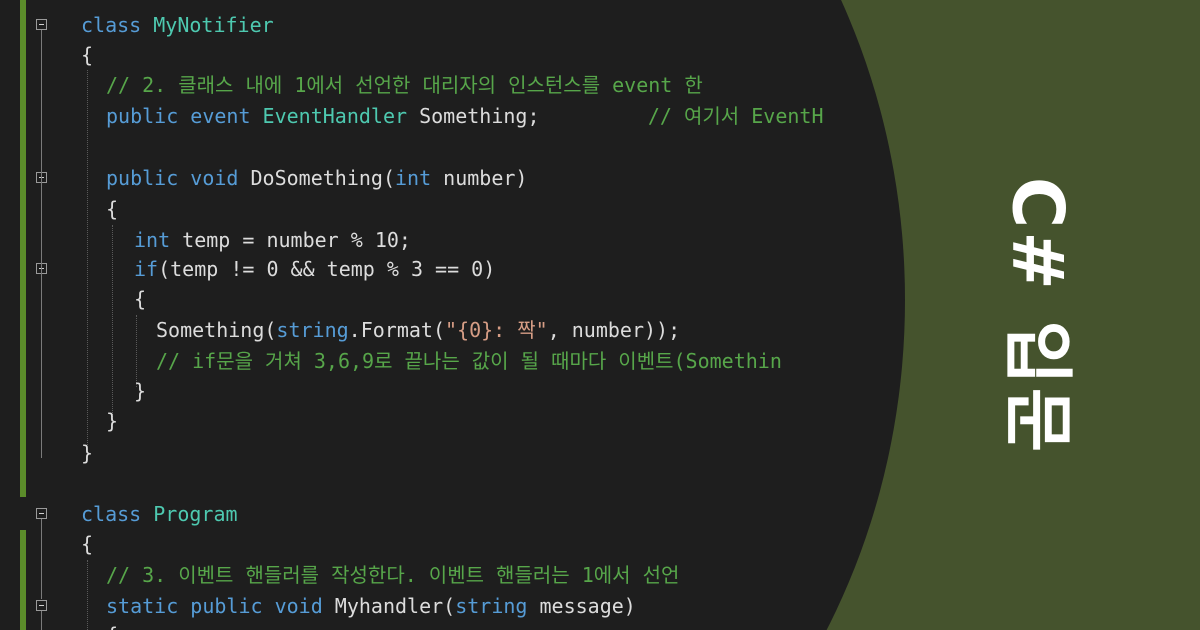 Image resolution: width=1200 pixels, height=630 pixels. What do you see at coordinates (172, 178) in the screenshot?
I see `keyword: public void` at bounding box center [172, 178].